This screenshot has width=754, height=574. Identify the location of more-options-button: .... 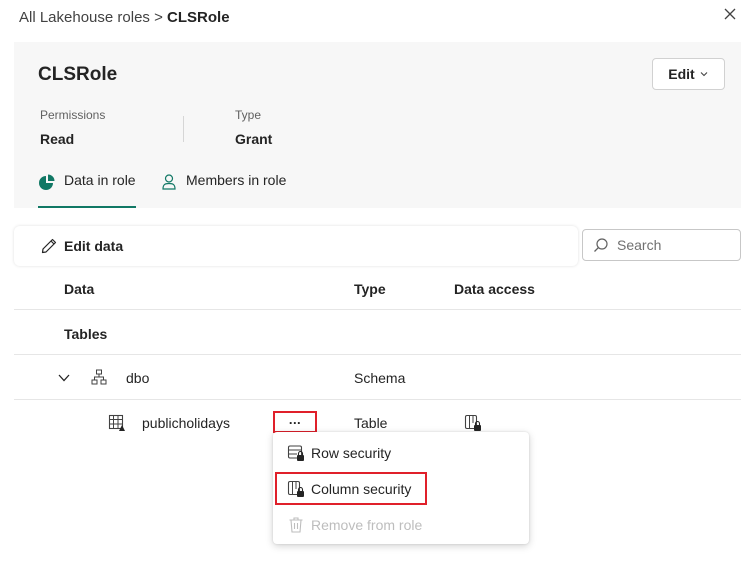
(295, 422).